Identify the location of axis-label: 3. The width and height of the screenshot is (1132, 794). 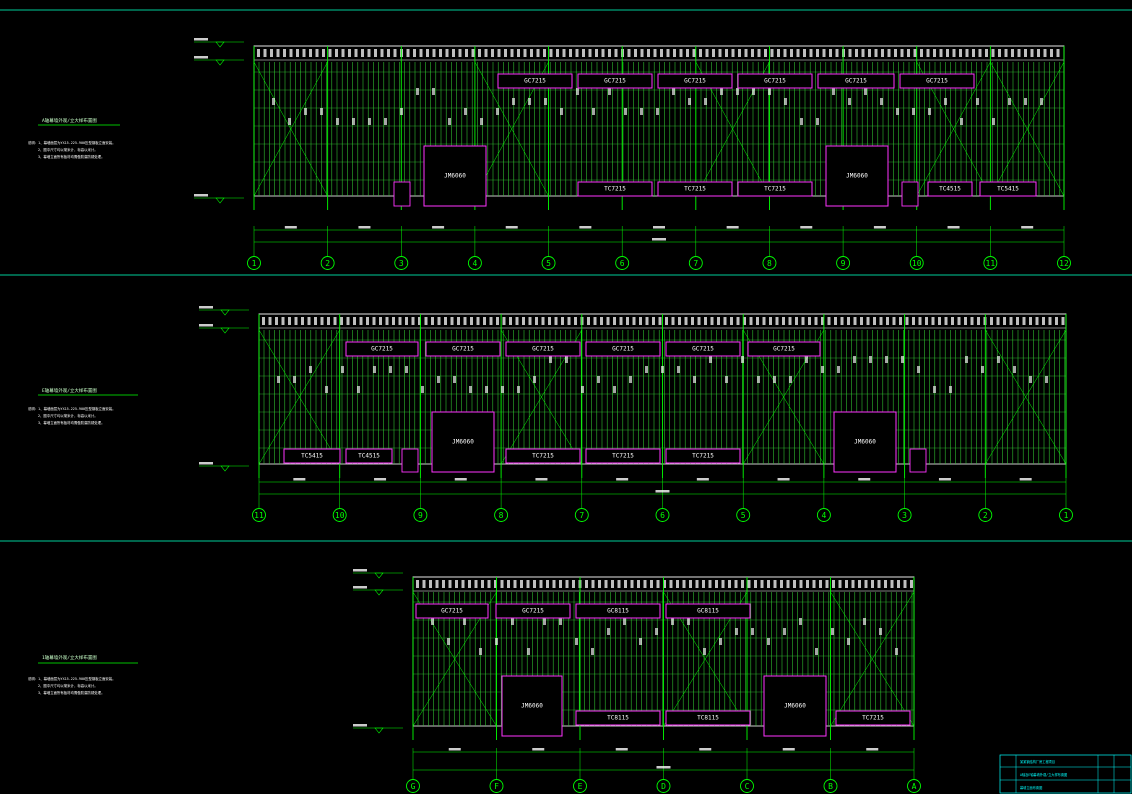
(401, 263).